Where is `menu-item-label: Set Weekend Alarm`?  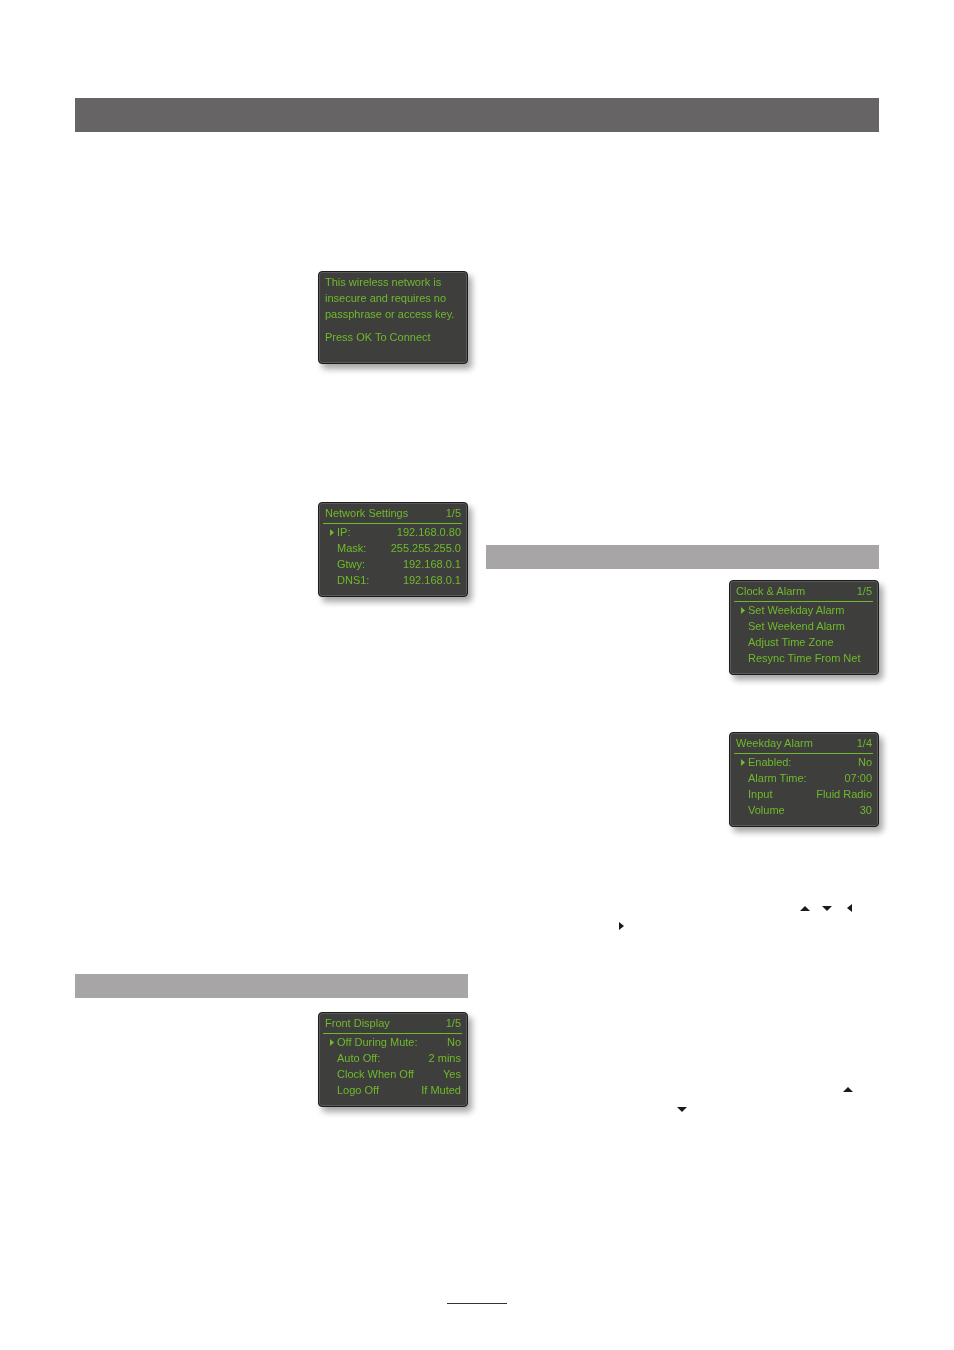
menu-item-label: Set Weekend Alarm is located at coordinates (797, 626).